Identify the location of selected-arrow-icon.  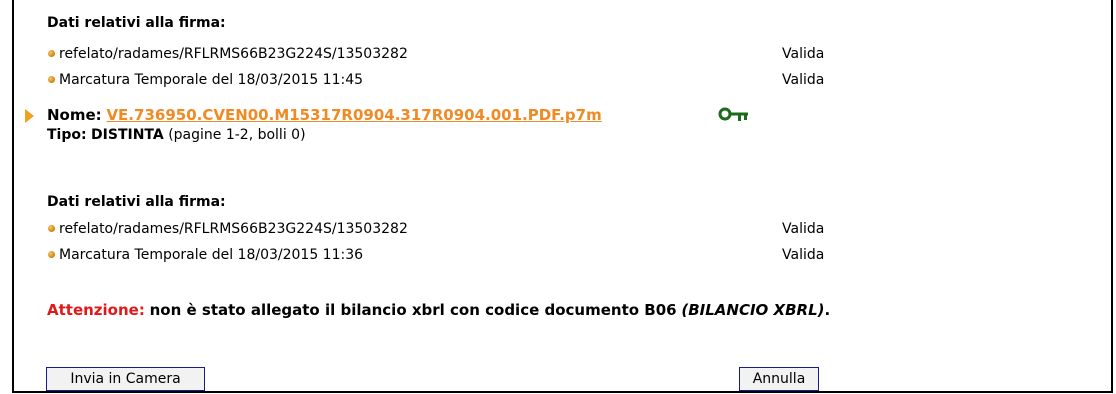
(29, 116).